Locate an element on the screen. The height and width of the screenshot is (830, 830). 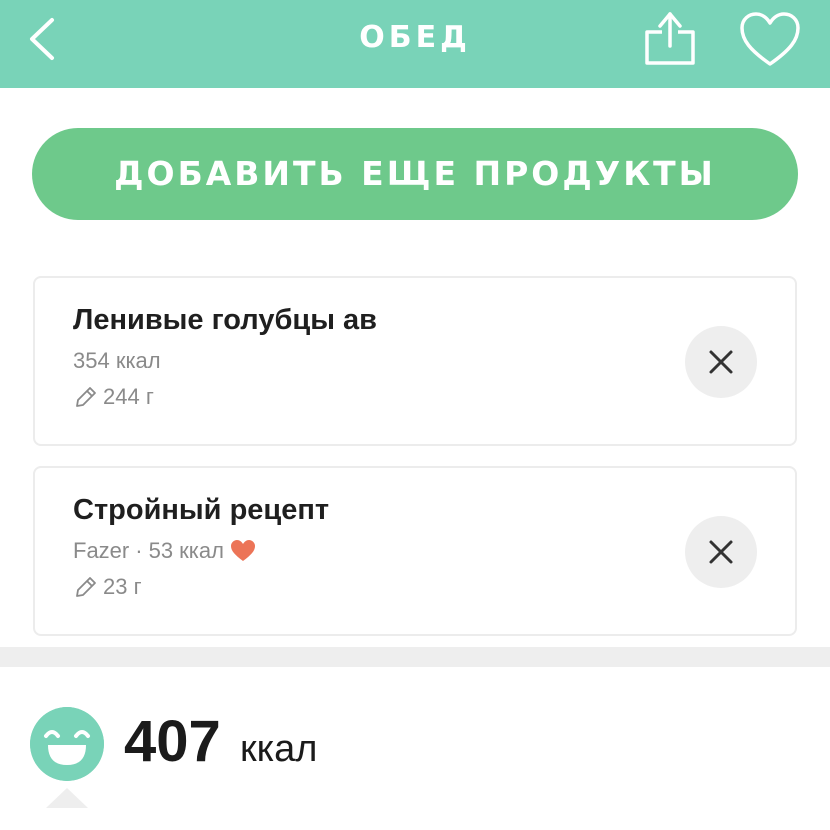
food-item-name: Стройный рецепт is located at coordinates (201, 510).